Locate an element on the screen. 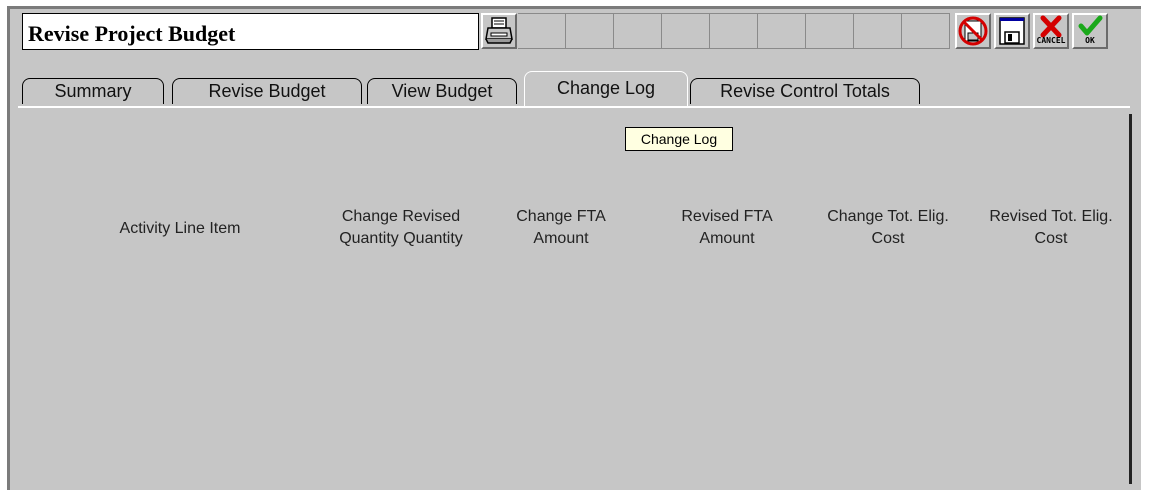 Image resolution: width=1149 pixels, height=490 pixels. tab-label: Revise Control Totals is located at coordinates (805, 91).